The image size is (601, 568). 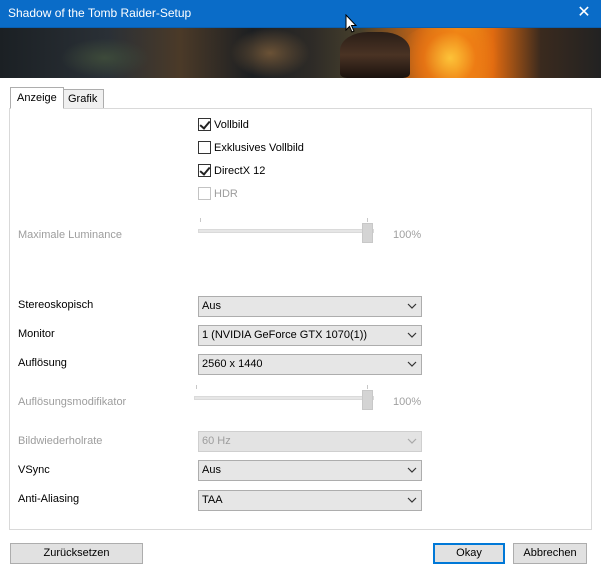 I want to click on mouse-cursor-icon, so click(x=351, y=23).